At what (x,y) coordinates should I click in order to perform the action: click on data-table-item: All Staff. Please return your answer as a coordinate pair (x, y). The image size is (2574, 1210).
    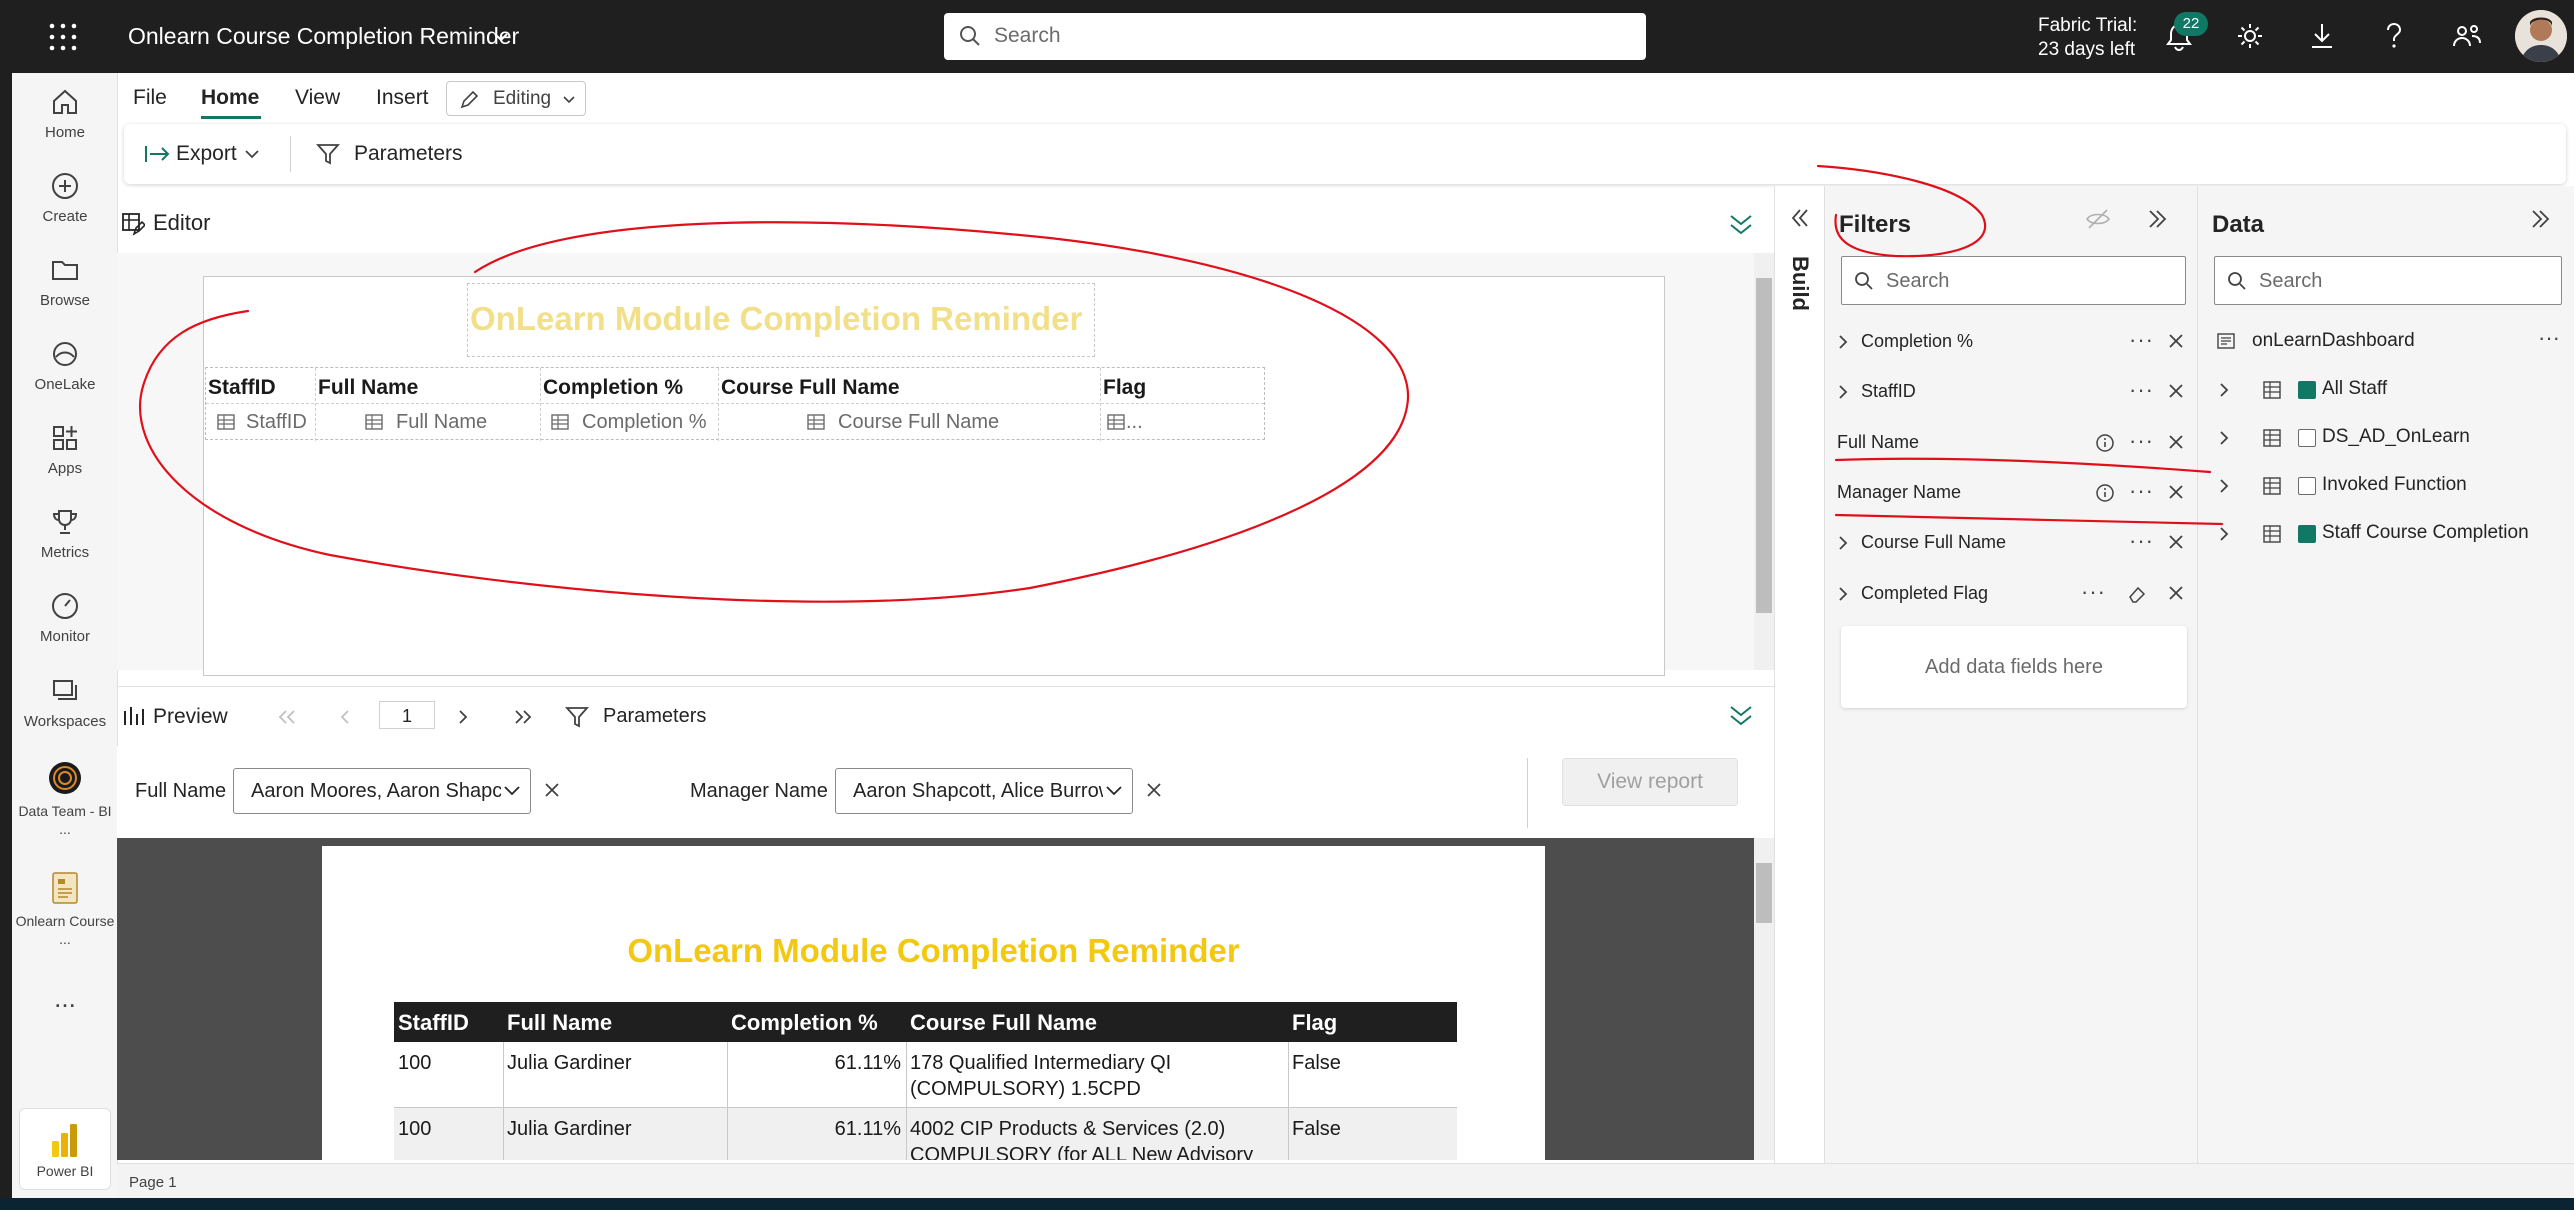
    Looking at the image, I should click on (2386, 389).